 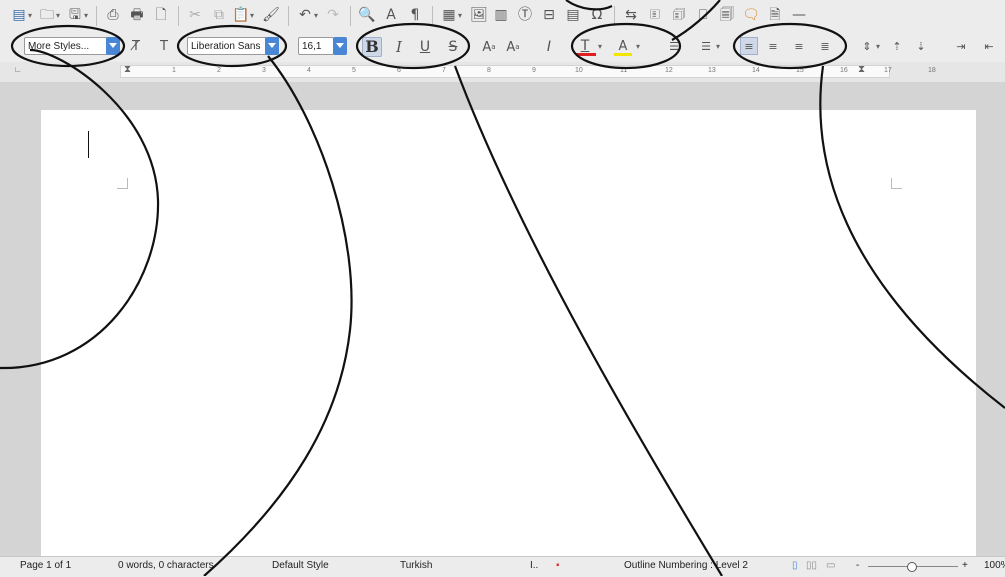 What do you see at coordinates (113, 46) in the screenshot?
I see `paragraph-style-dropdown-button` at bounding box center [113, 46].